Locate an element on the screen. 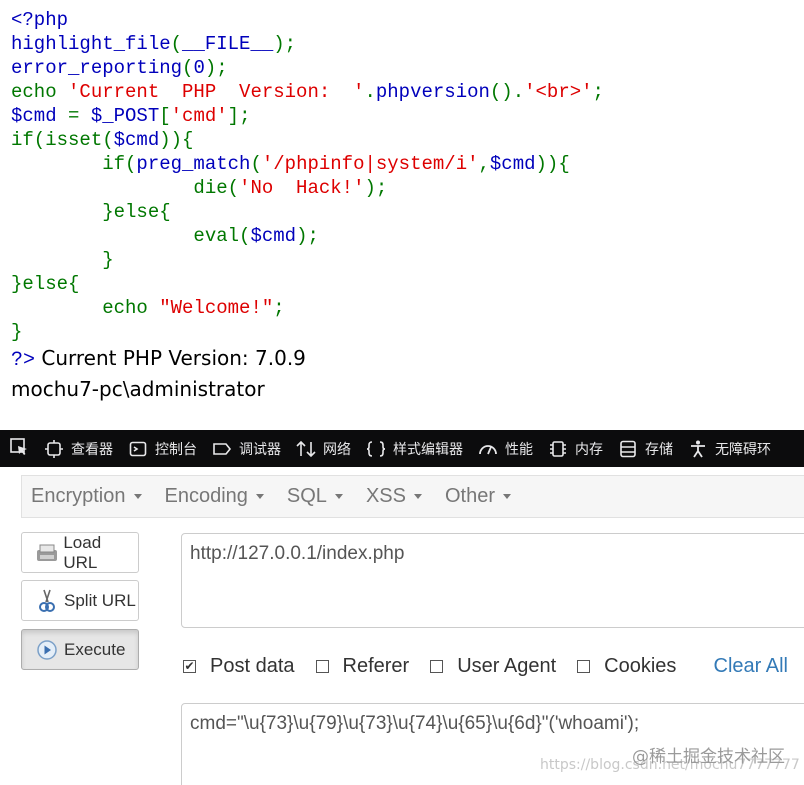  code-line: } is located at coordinates (307, 260).